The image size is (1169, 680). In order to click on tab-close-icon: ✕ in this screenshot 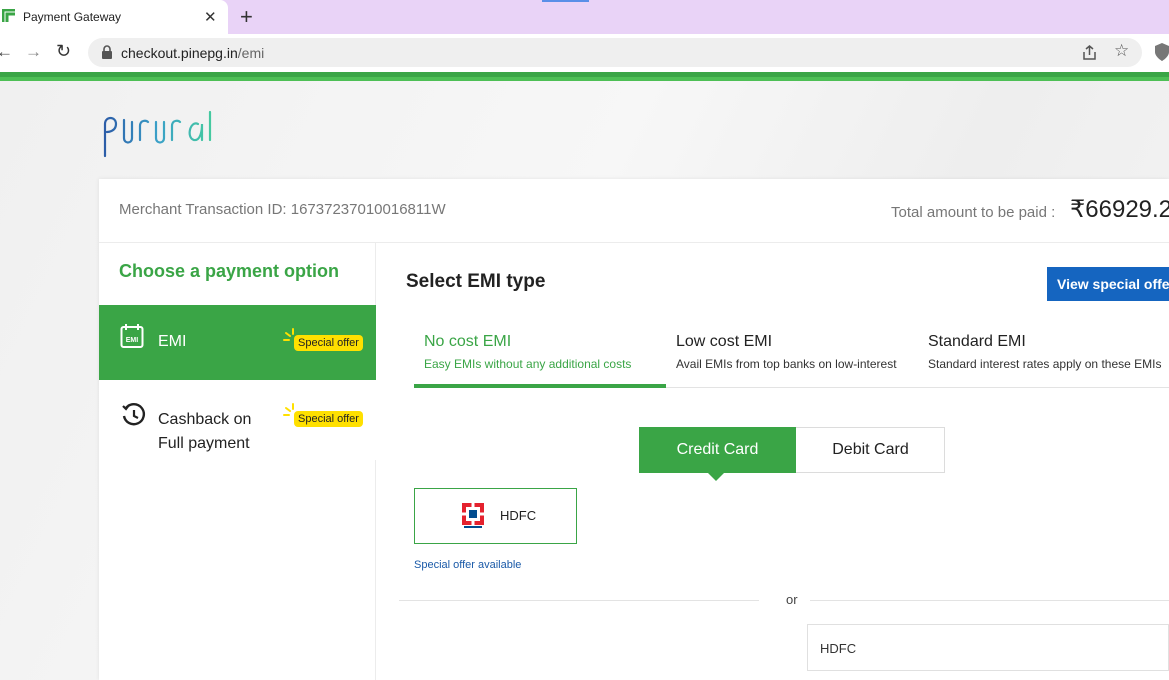, I will do `click(210, 17)`.